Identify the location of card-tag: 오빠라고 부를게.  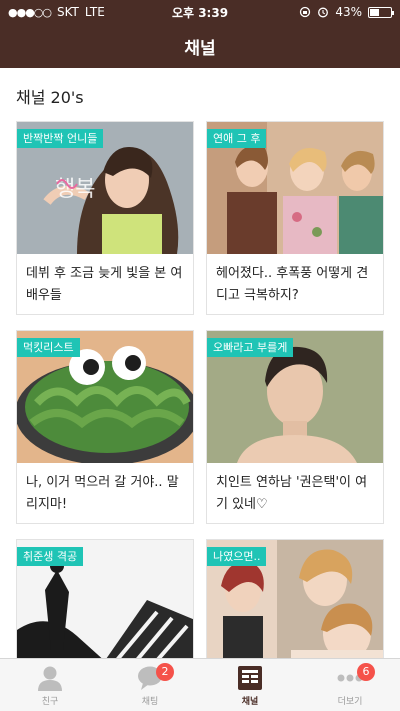
(250, 347).